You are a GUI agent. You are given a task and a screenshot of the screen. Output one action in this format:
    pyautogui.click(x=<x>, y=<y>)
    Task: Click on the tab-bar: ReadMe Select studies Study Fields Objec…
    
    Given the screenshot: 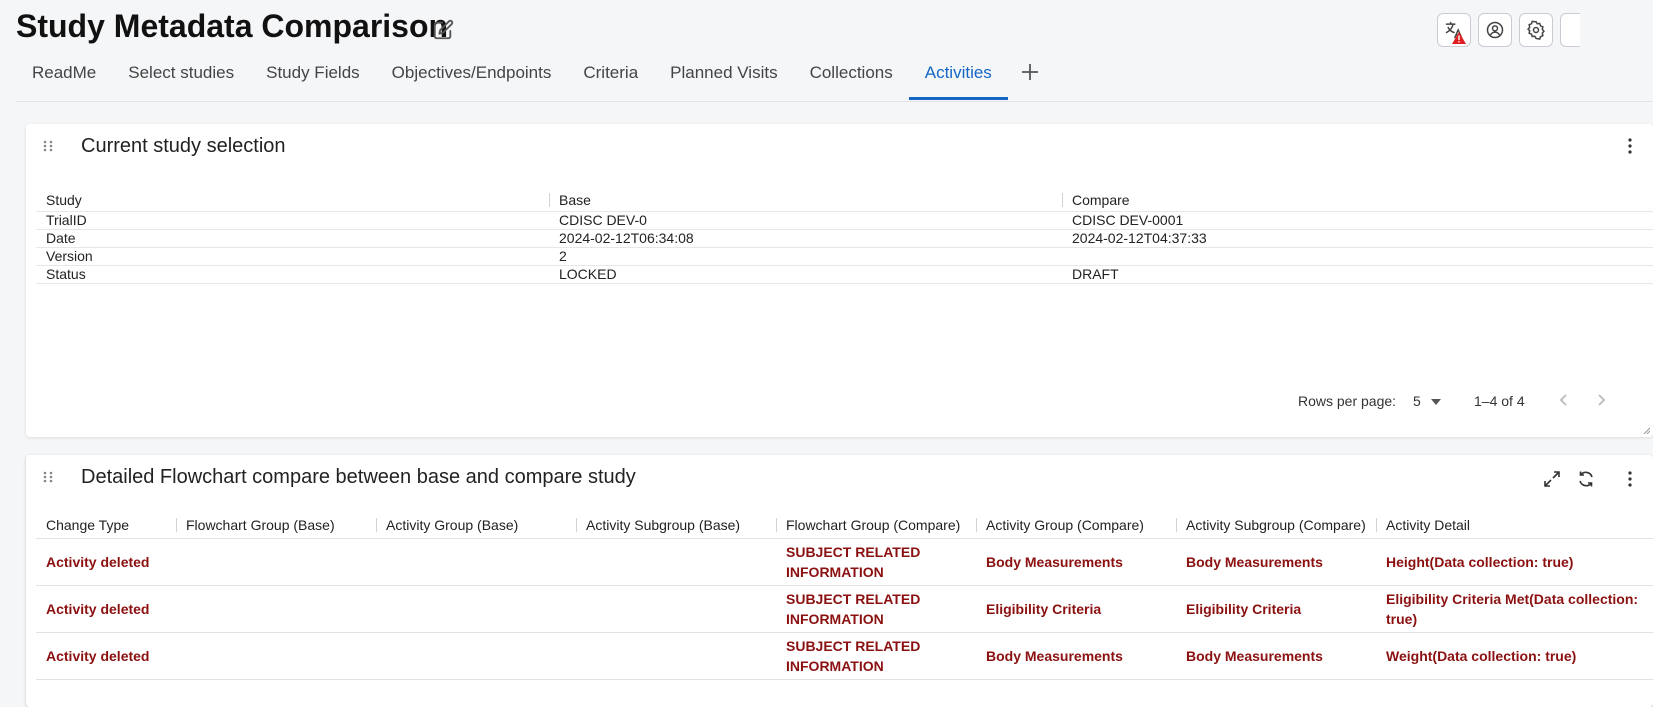 What is the action you would take?
    pyautogui.click(x=834, y=78)
    